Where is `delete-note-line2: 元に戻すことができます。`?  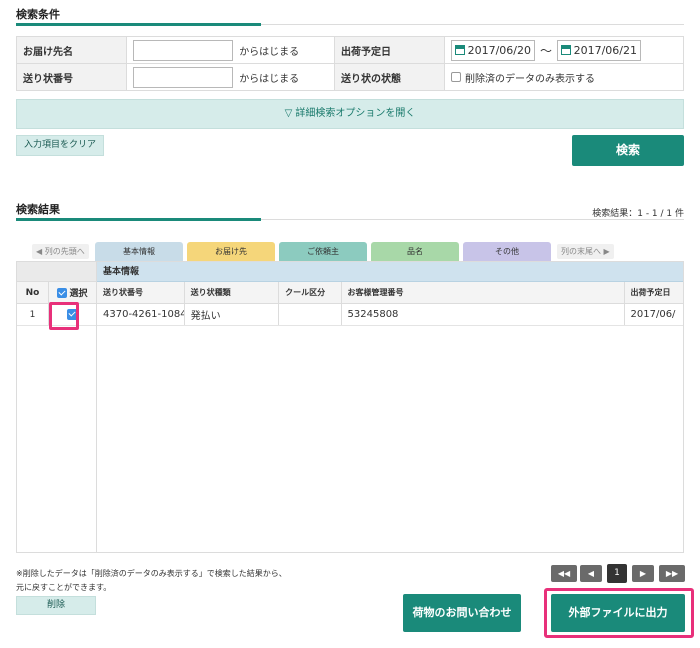
delete-note-line2: 元に戻すことができます。 is located at coordinates (64, 587).